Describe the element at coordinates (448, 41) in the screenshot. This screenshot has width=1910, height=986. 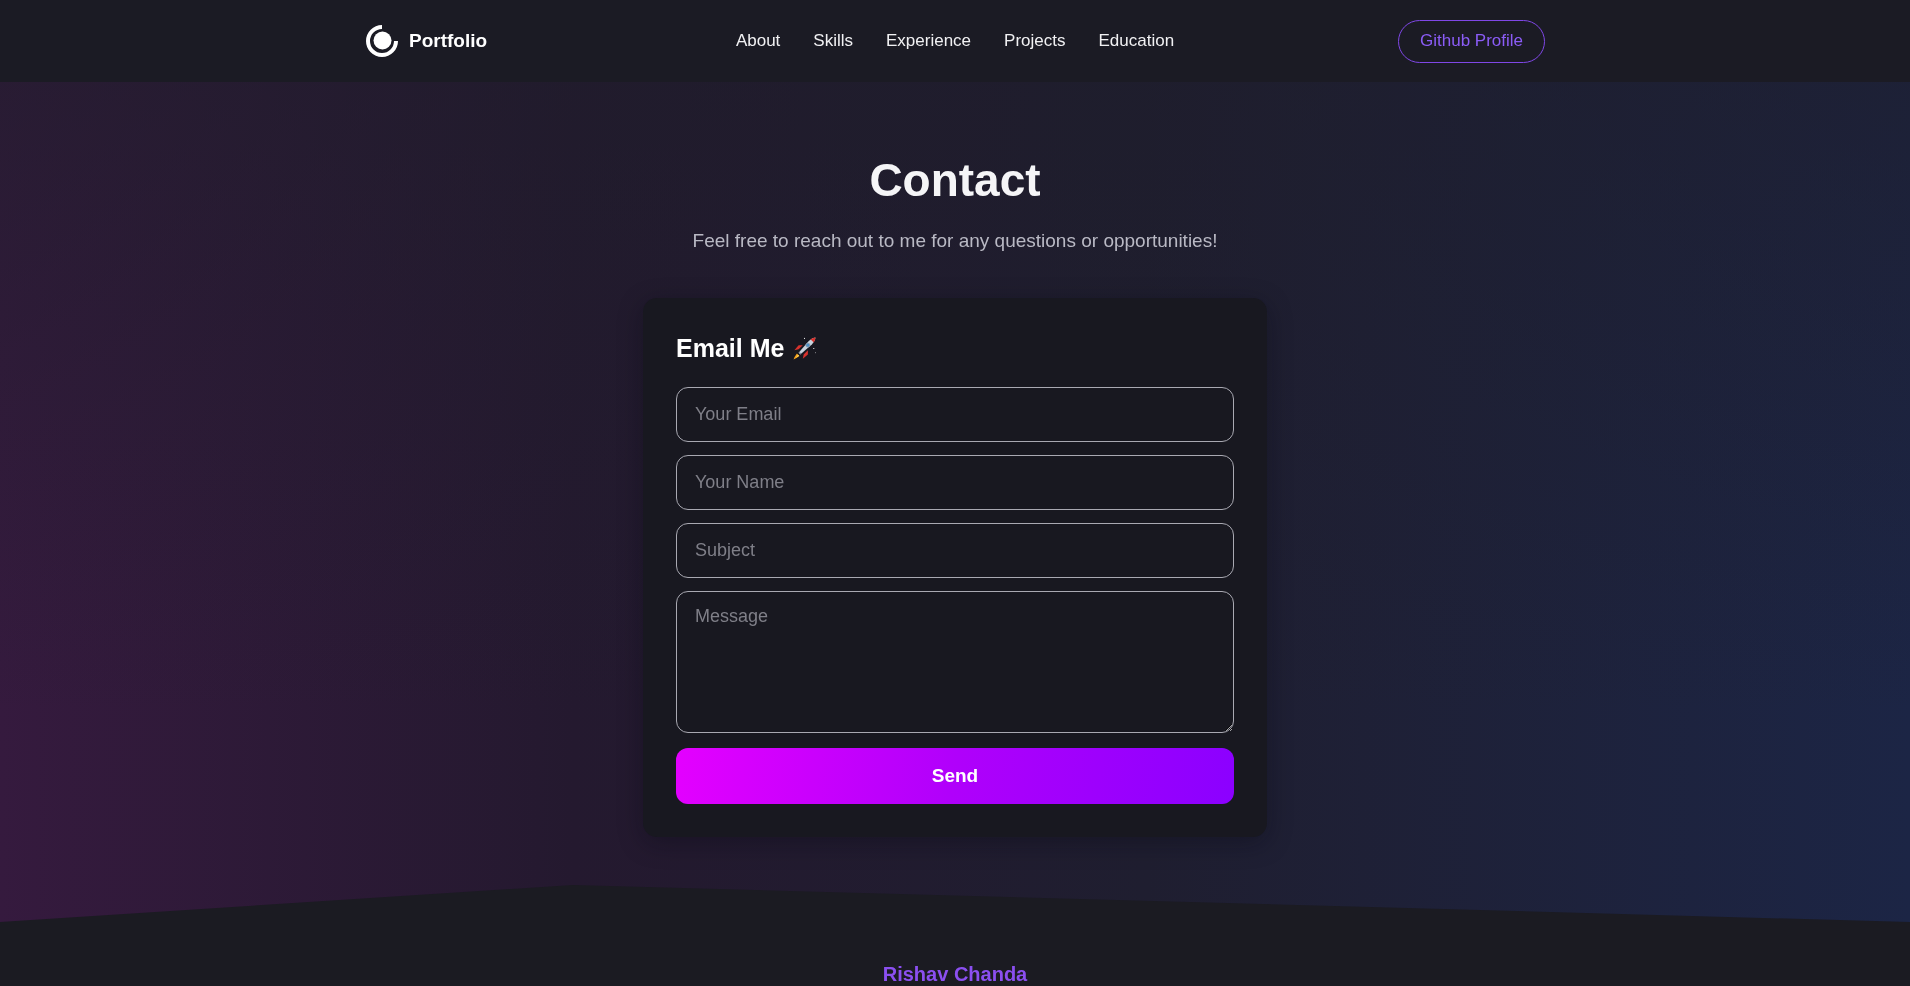
I see `logo-text: Portfolio` at that location.